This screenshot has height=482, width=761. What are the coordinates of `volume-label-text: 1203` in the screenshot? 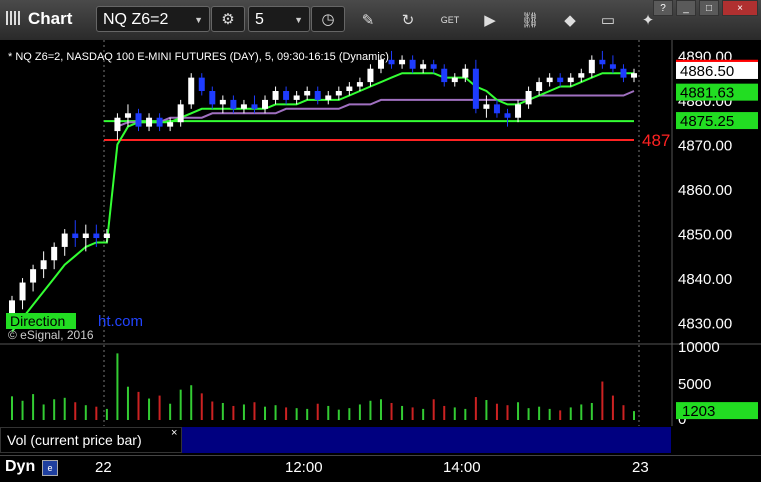 It's located at (698, 411).